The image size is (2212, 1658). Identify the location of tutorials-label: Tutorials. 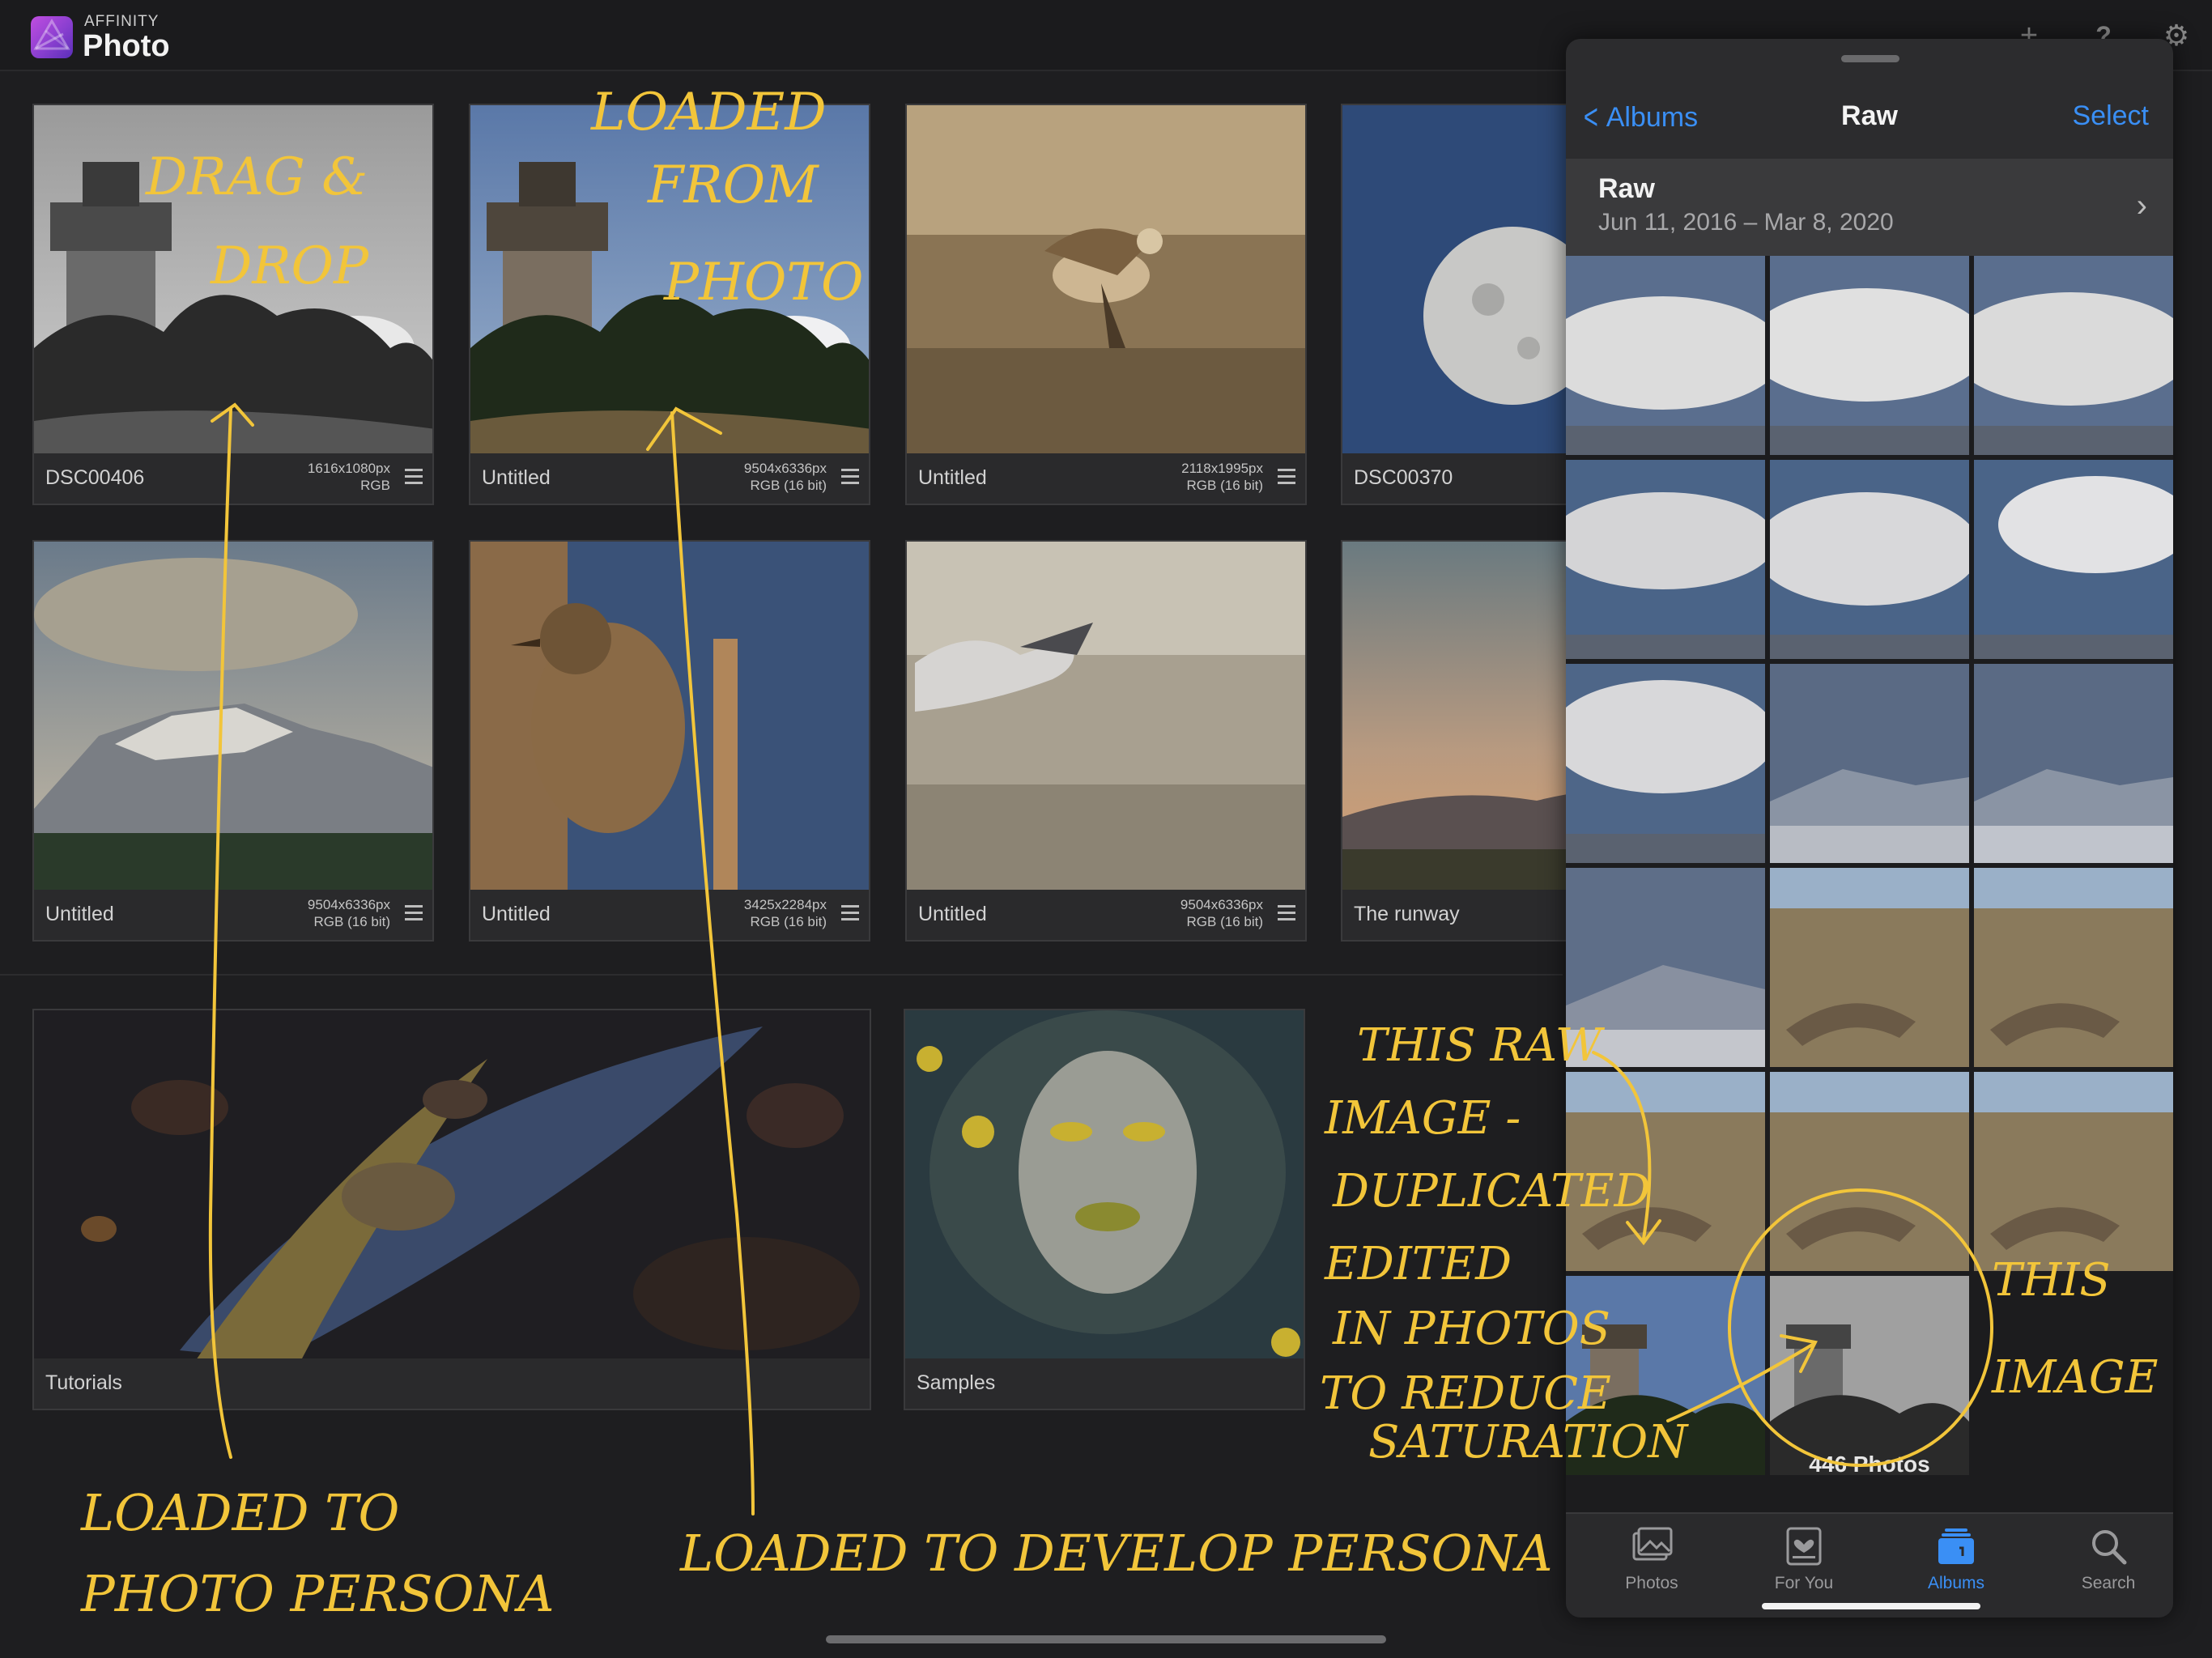
(84, 1382).